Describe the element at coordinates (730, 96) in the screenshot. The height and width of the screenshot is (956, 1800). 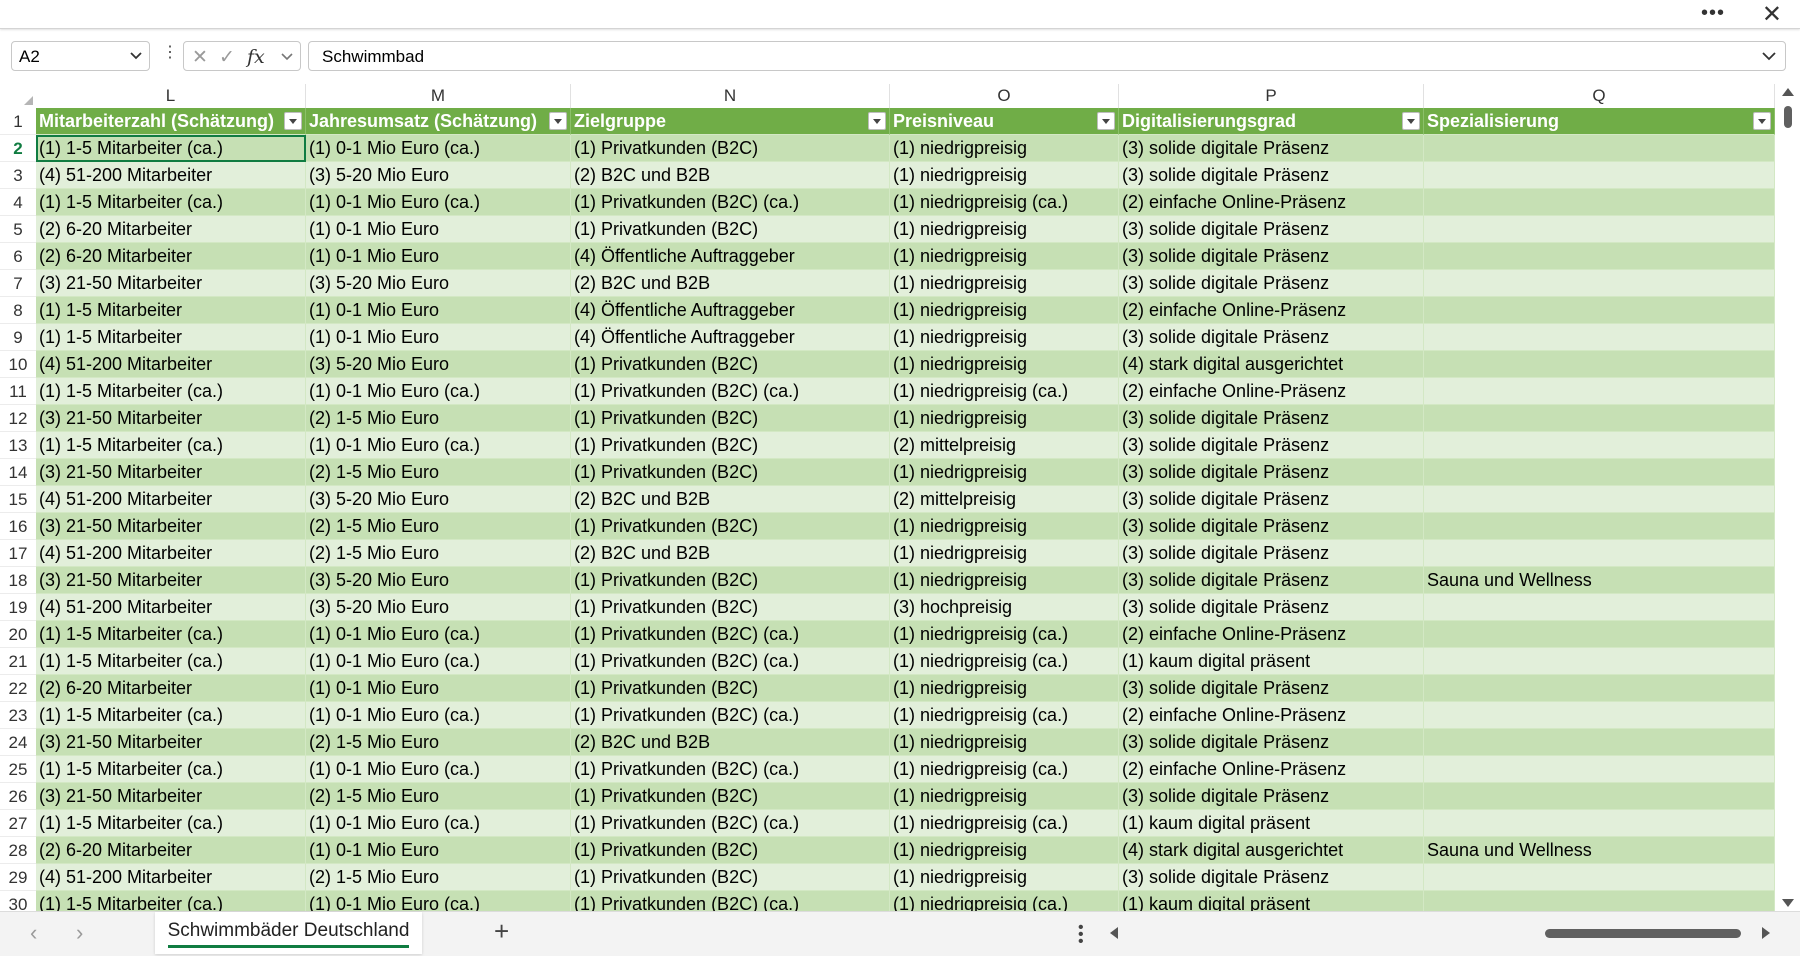
I see `column-header-N: N` at that location.